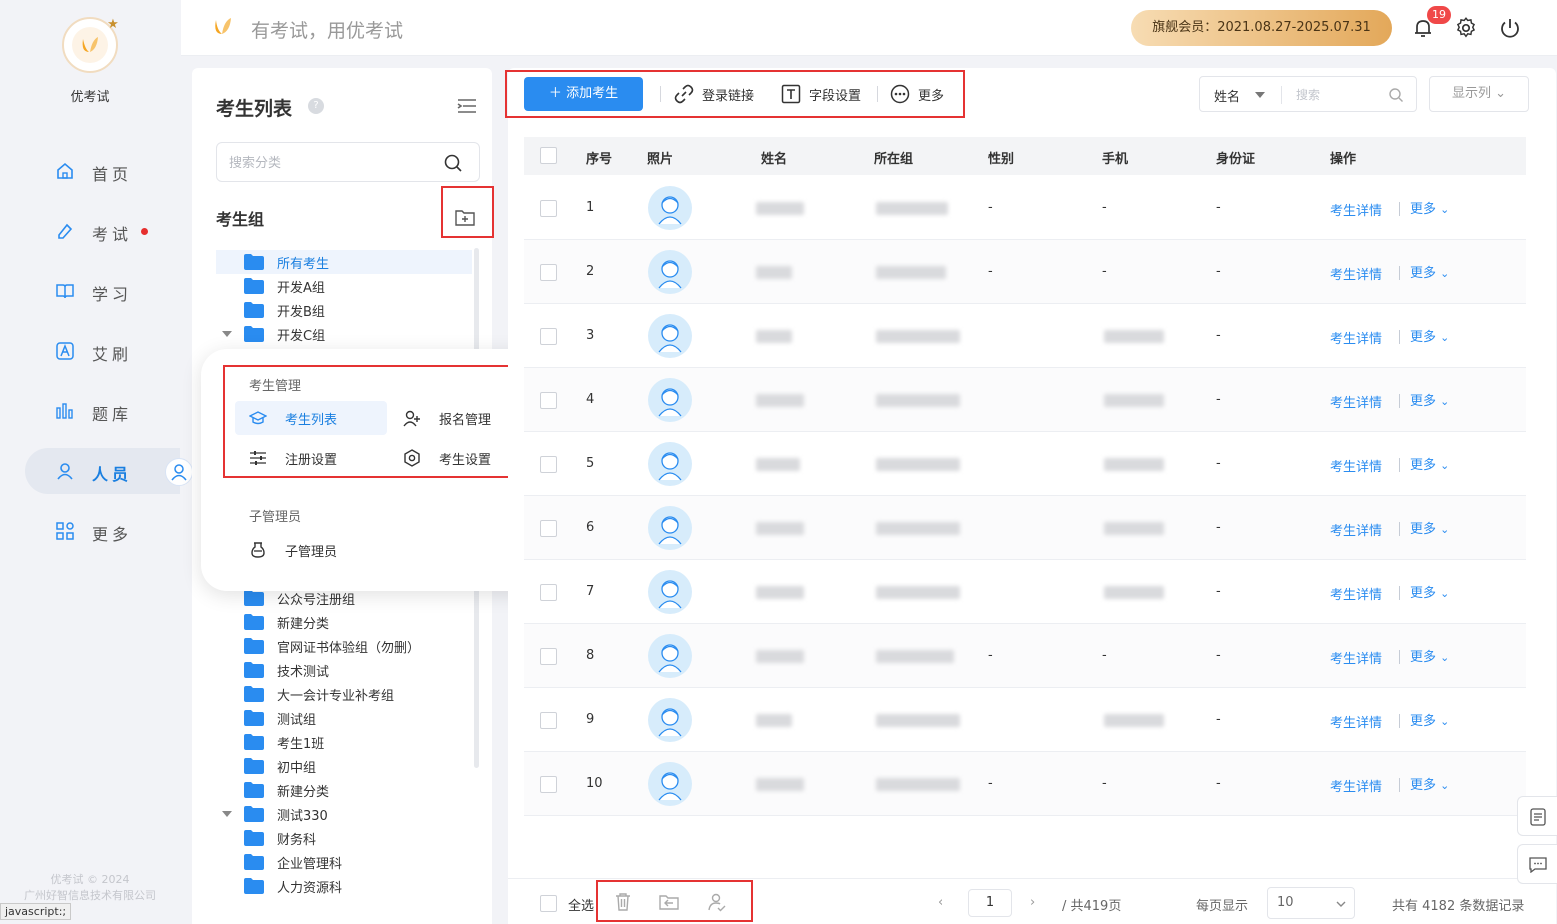  What do you see at coordinates (1032, 902) in the screenshot?
I see `next-page-icon: ›` at bounding box center [1032, 902].